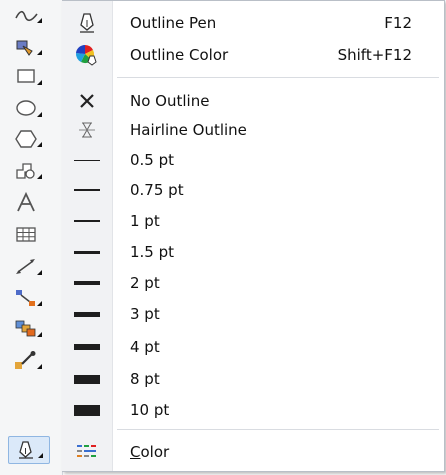  What do you see at coordinates (28, 171) in the screenshot?
I see `basic-shapes-tool-icon` at bounding box center [28, 171].